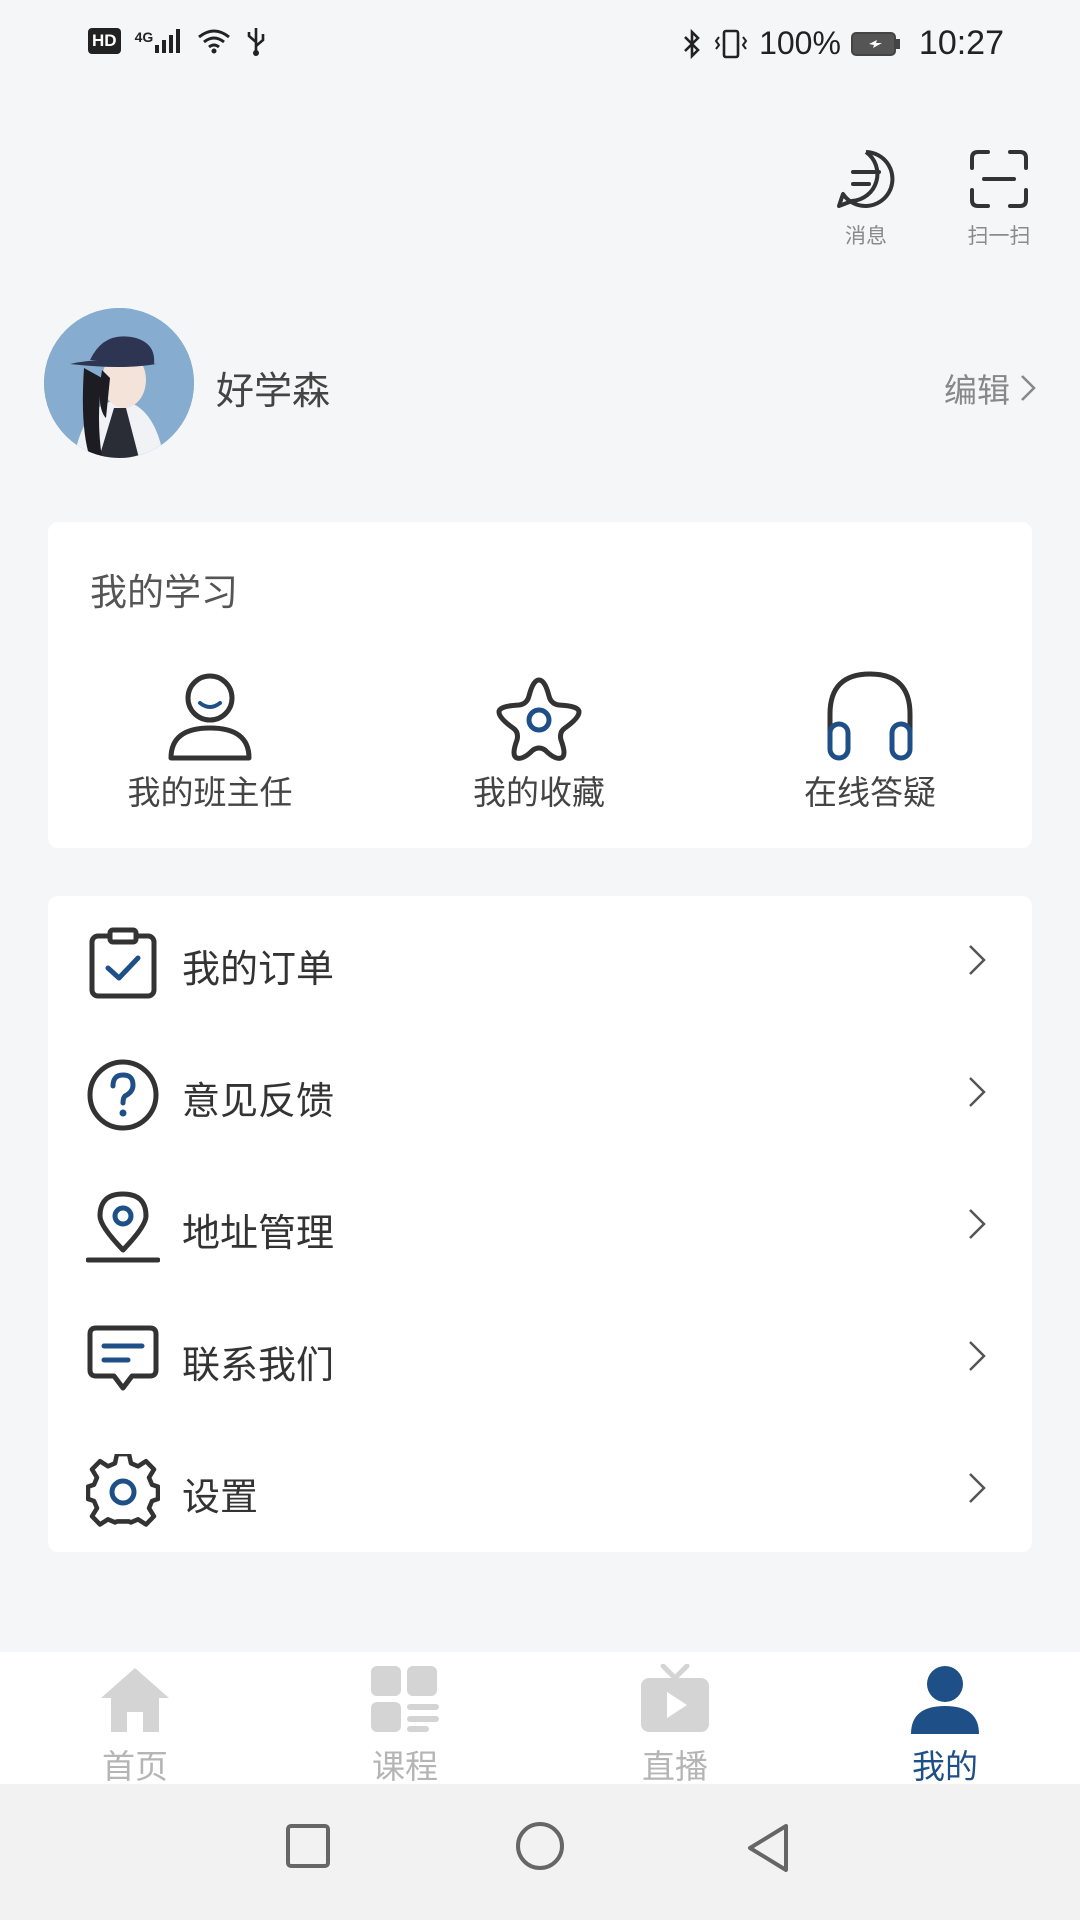 The width and height of the screenshot is (1080, 1920). Describe the element at coordinates (123, 1227) in the screenshot. I see `location-pin-icon` at that location.